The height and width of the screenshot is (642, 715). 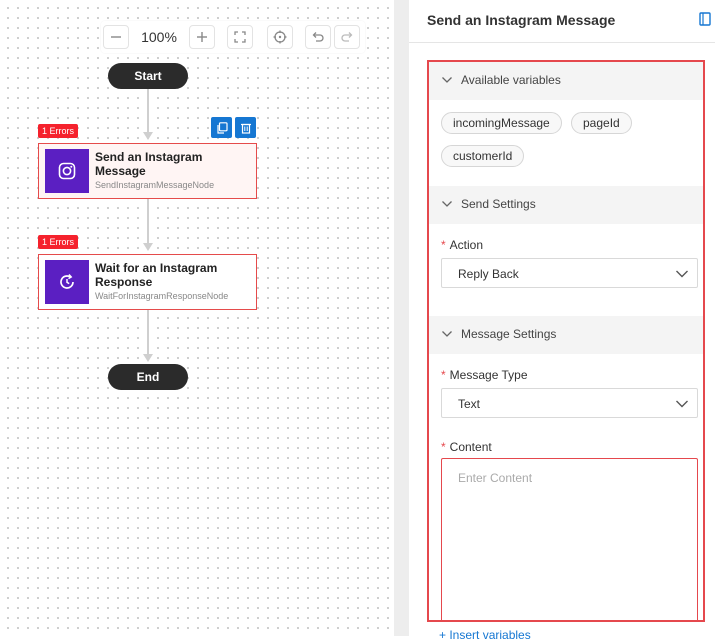 I want to click on variable-tag-incomingMessage: incomingMessage, so click(x=501, y=123).